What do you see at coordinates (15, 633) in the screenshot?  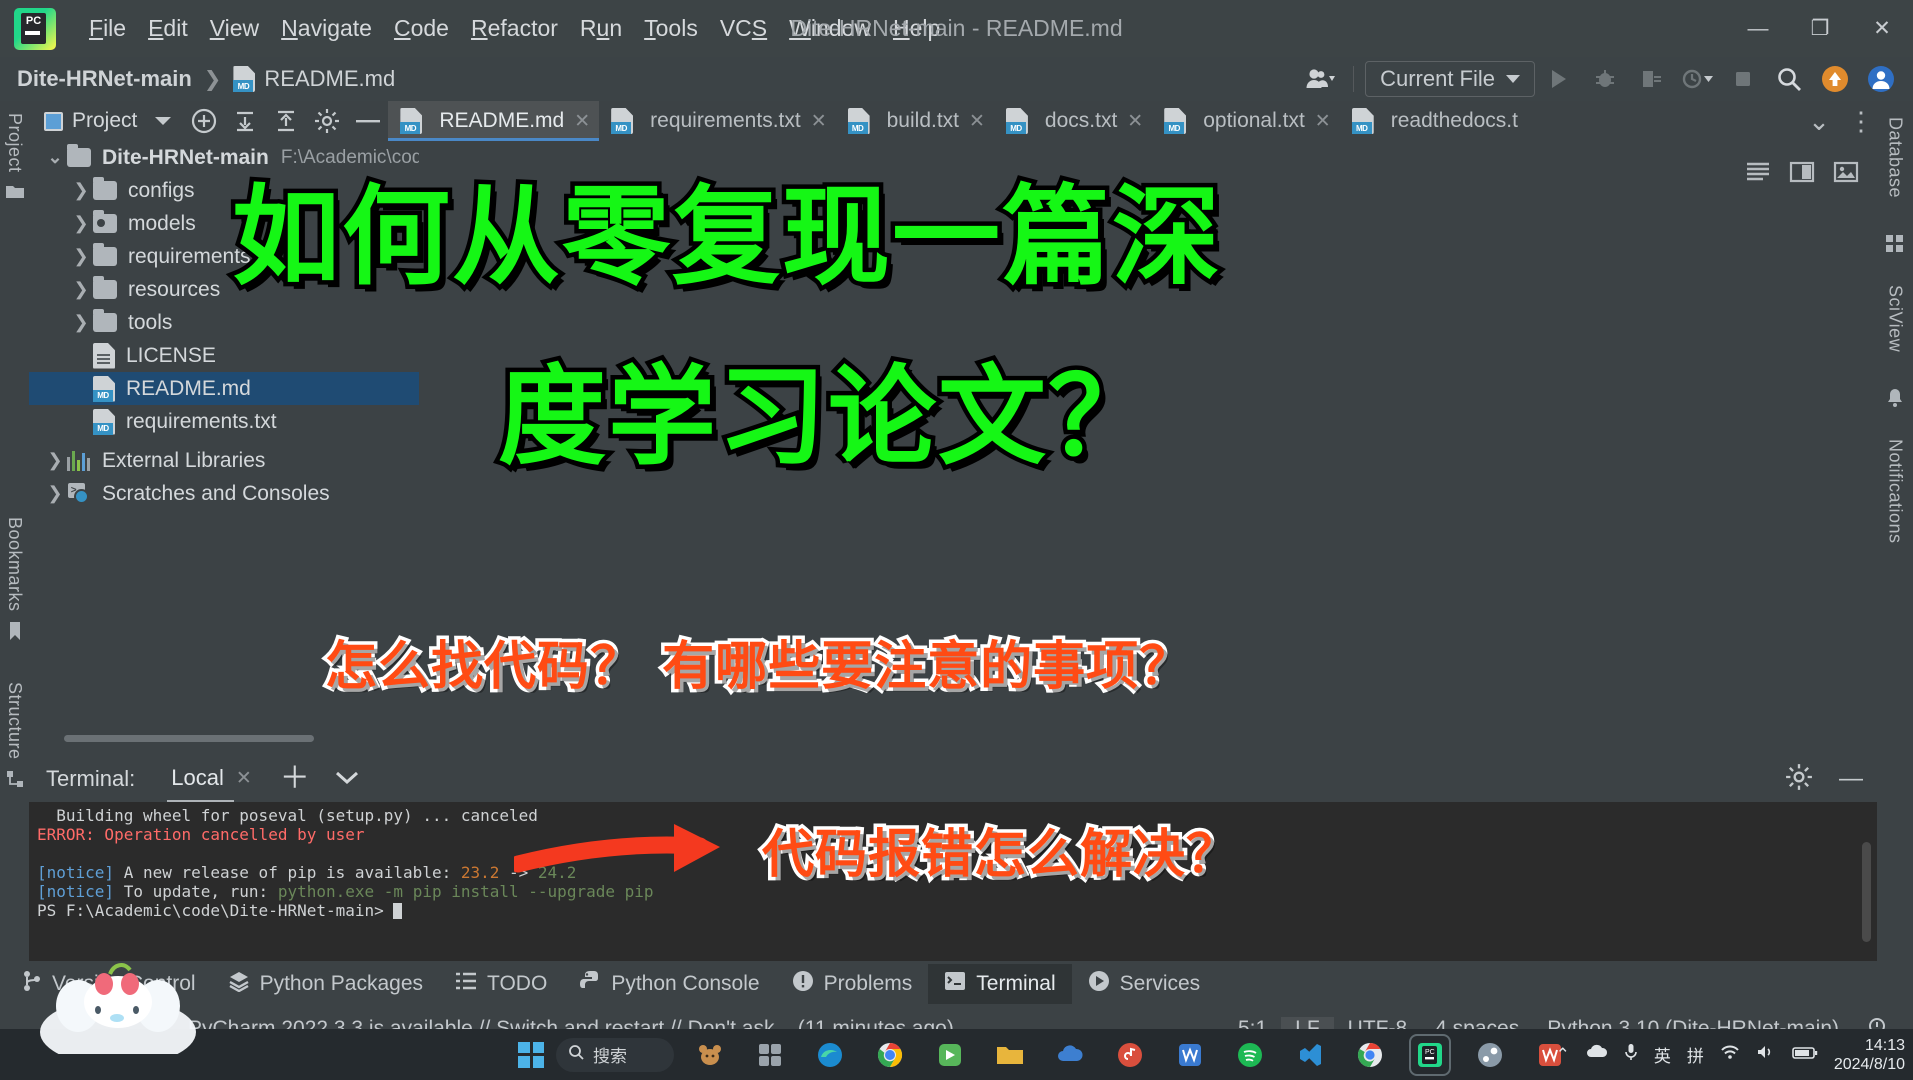 I see `bookmark-icon` at bounding box center [15, 633].